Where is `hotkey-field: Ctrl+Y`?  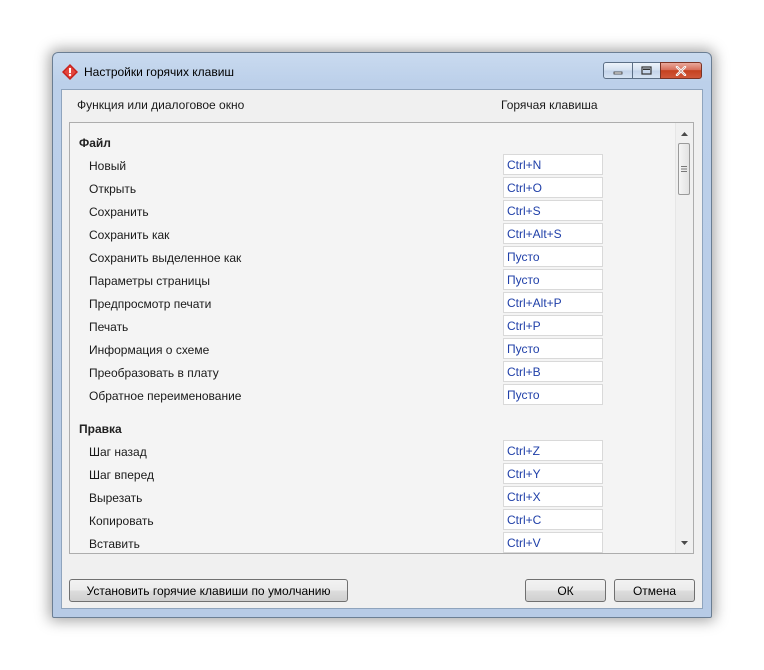
hotkey-field: Ctrl+Y is located at coordinates (553, 473).